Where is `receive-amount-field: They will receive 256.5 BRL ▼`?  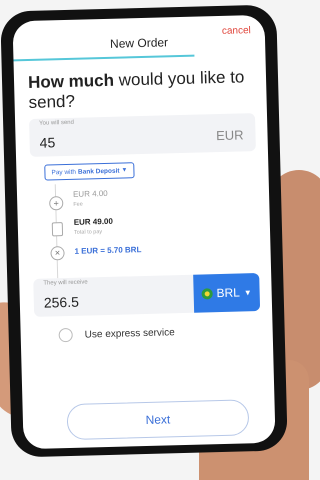
receive-amount-field: They will receive 256.5 BRL ▼ is located at coordinates (147, 295).